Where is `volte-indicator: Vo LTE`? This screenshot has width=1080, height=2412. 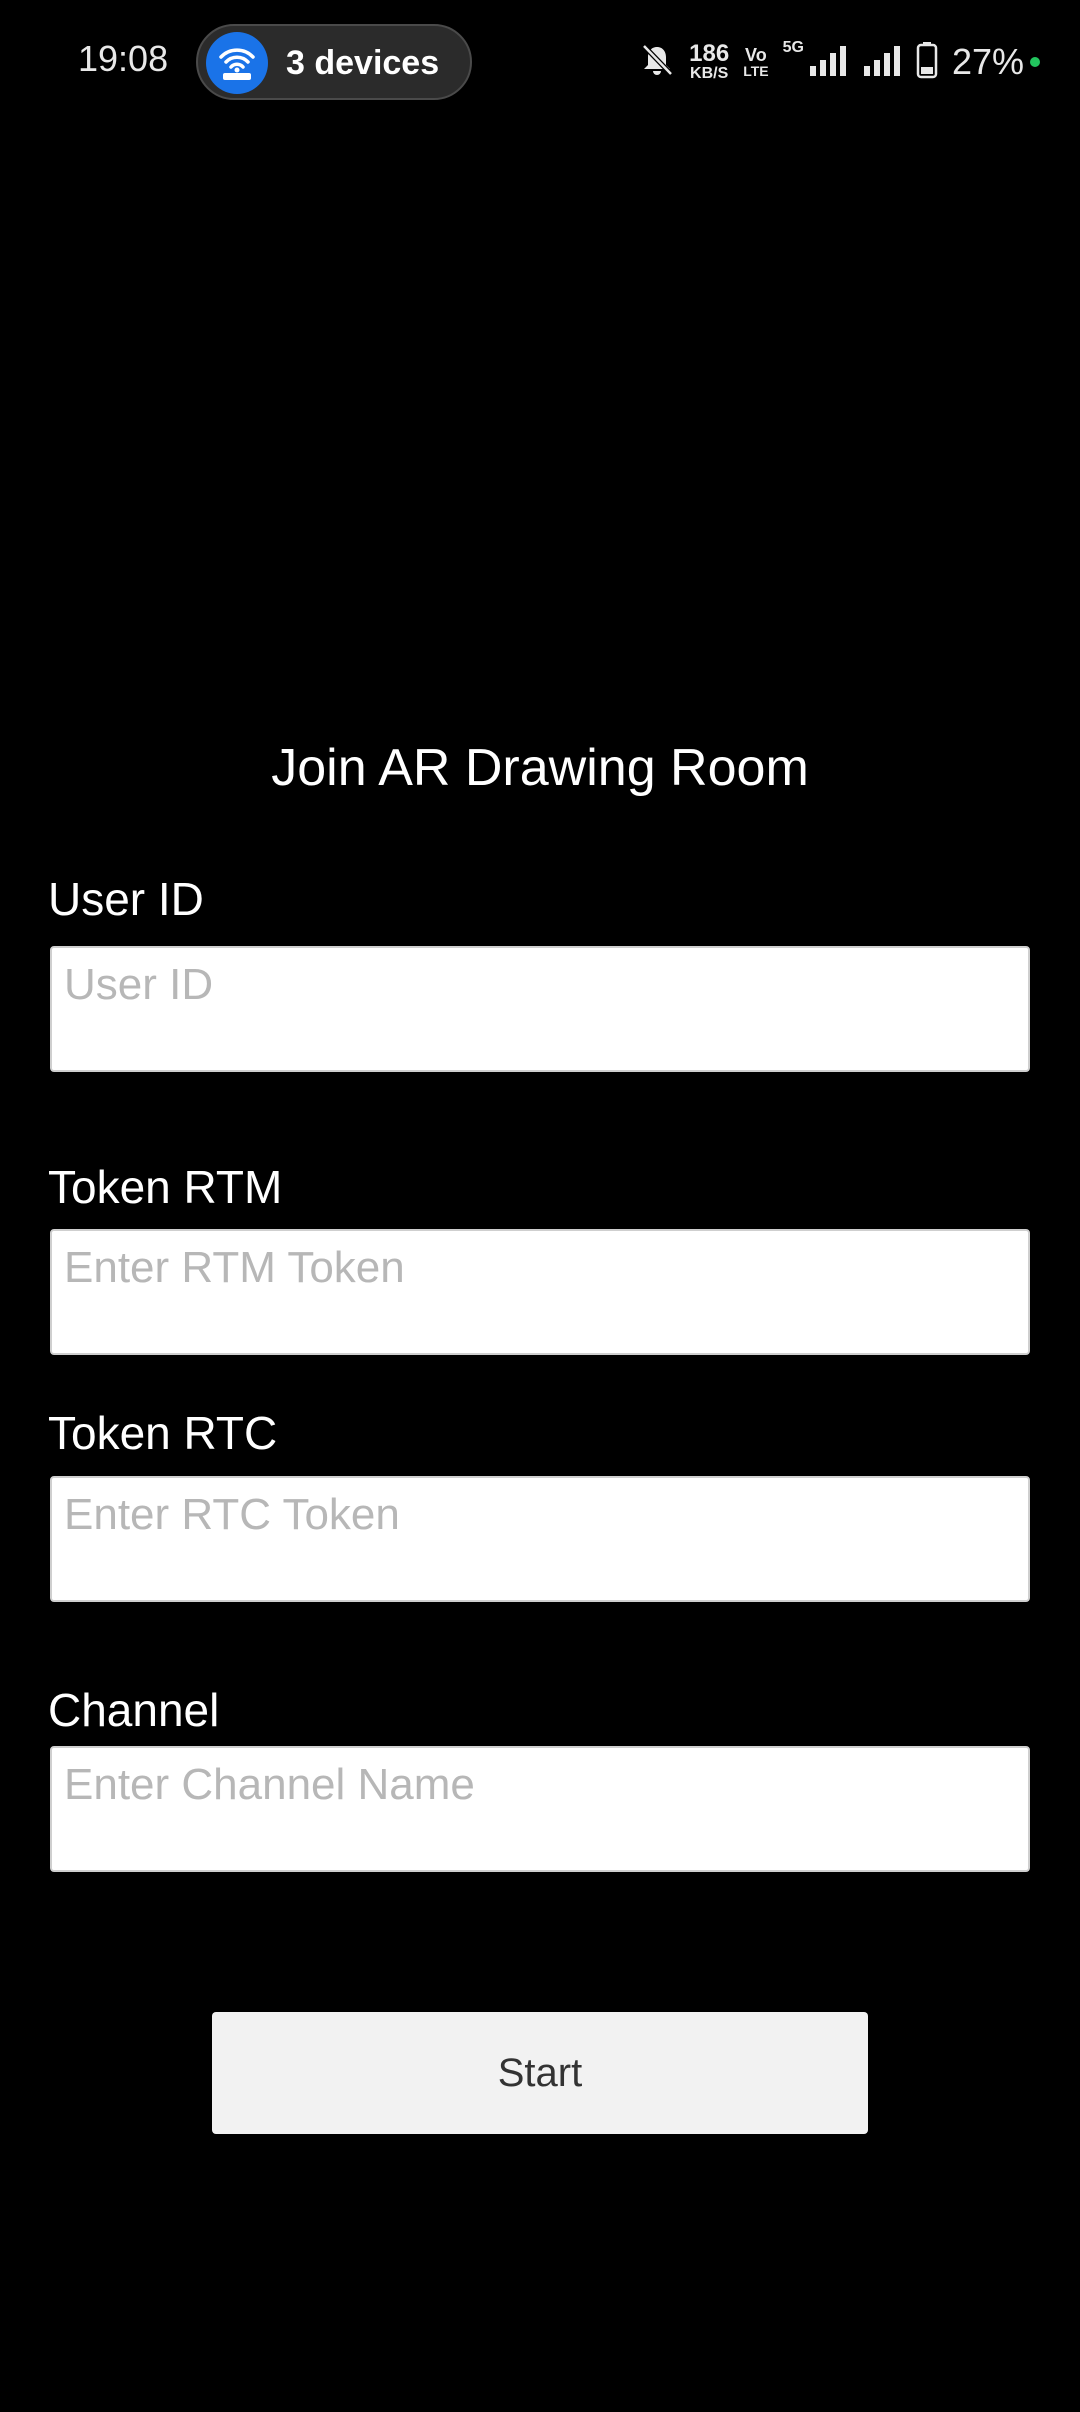
volte-indicator: Vo LTE is located at coordinates (755, 62).